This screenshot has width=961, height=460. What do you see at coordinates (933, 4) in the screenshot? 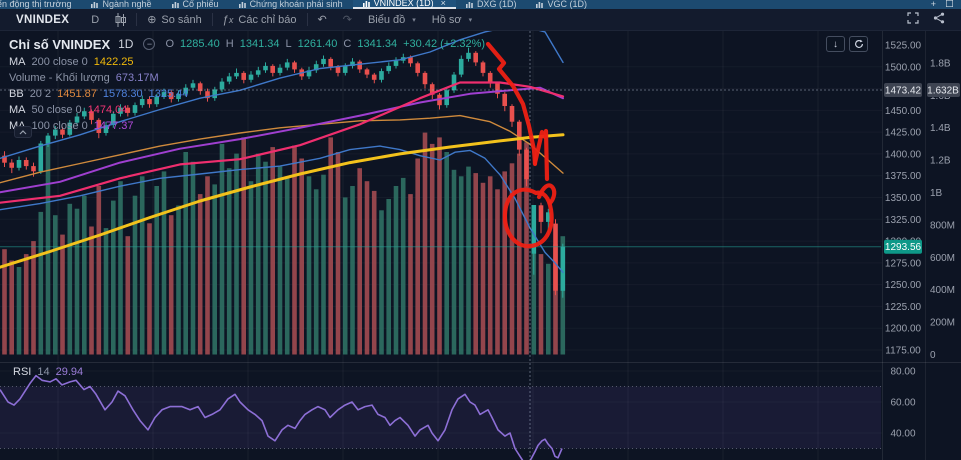
I see `add-tab-icon: +` at bounding box center [933, 4].